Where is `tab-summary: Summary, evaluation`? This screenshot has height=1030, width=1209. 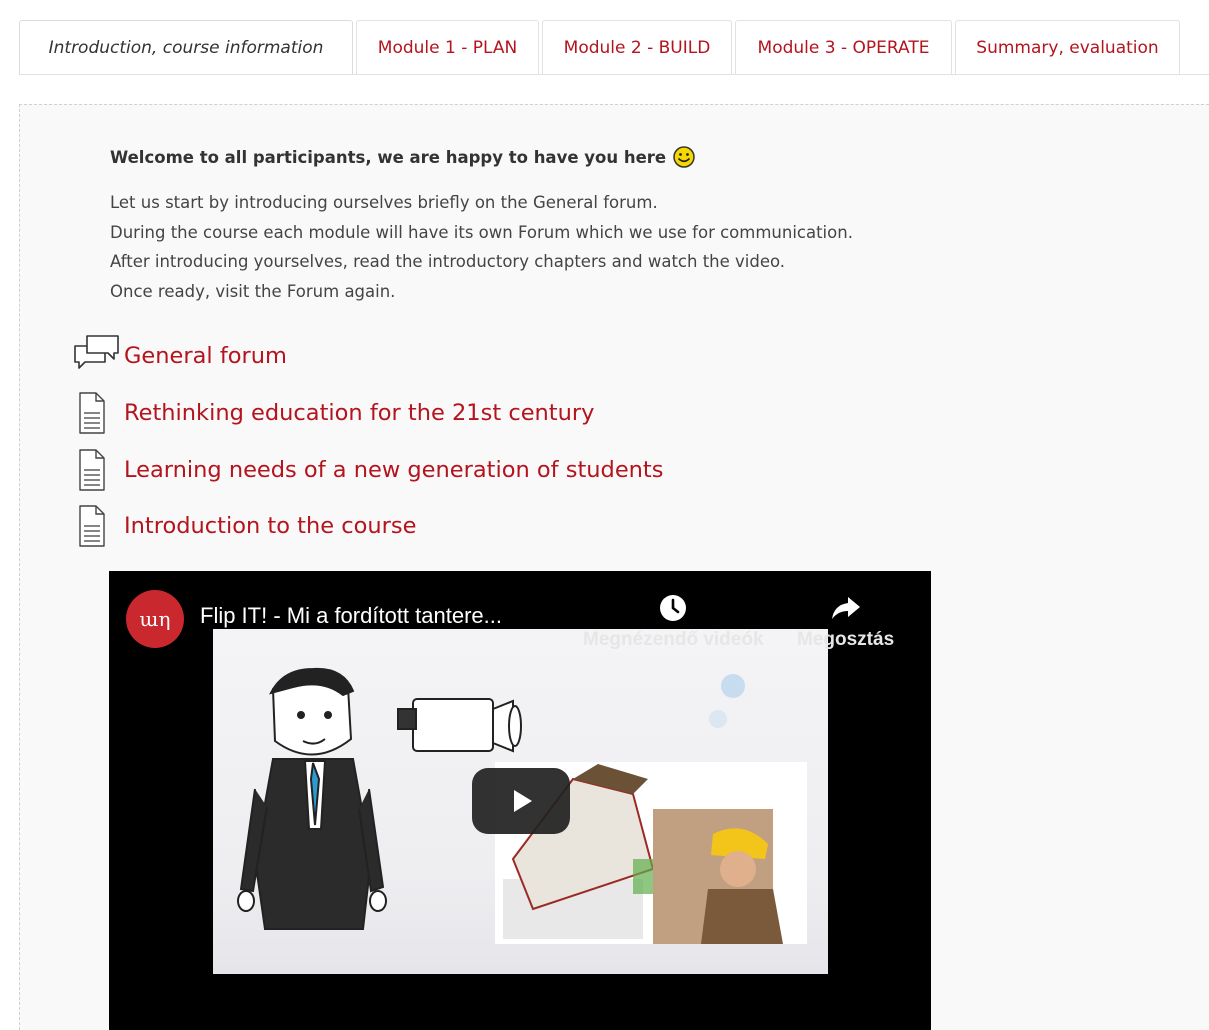 tab-summary: Summary, evaluation is located at coordinates (1067, 47).